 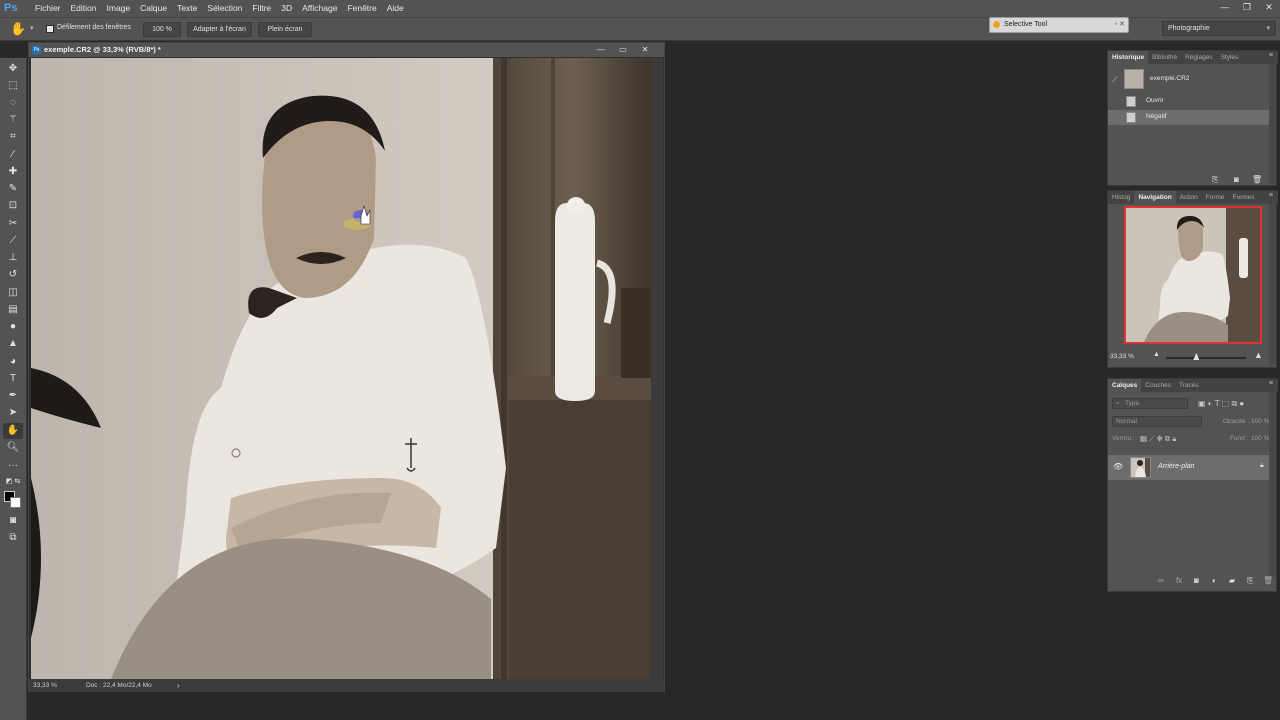 I want to click on eraser-icon: ◫, so click(x=13, y=293).